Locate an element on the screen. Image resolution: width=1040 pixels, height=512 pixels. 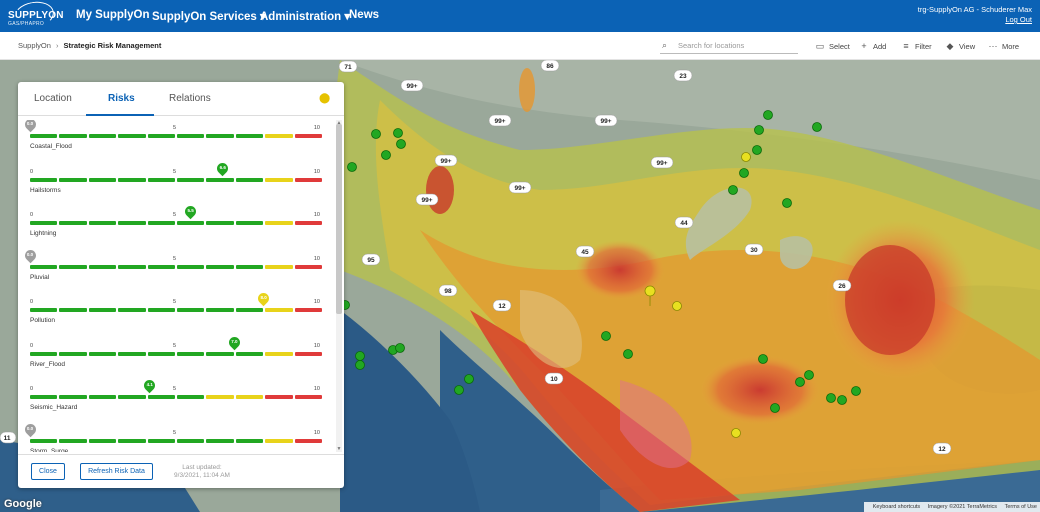
tab-risks: Risks is located at coordinates (121, 98).